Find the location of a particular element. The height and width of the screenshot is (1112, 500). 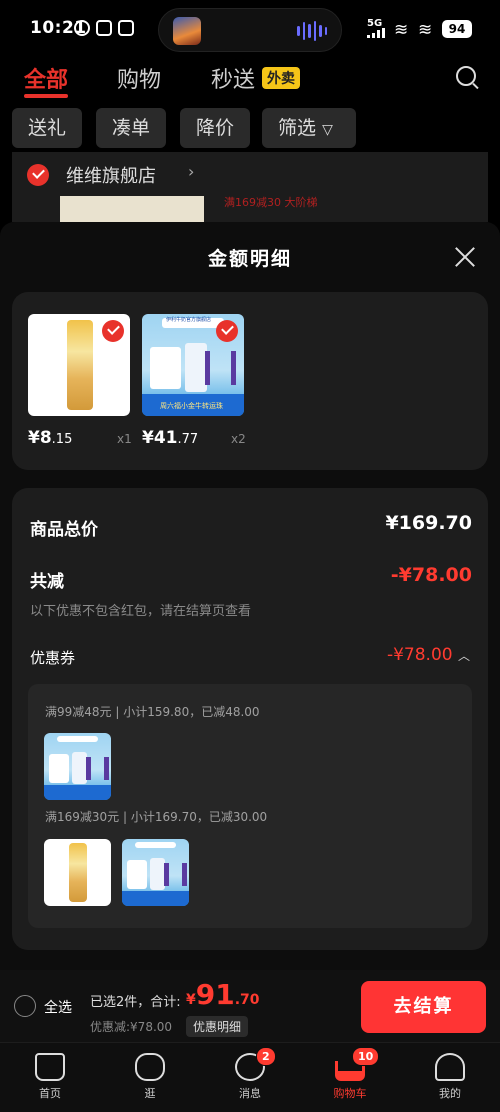

chip-filter-label: 筛选 is located at coordinates (297, 128).